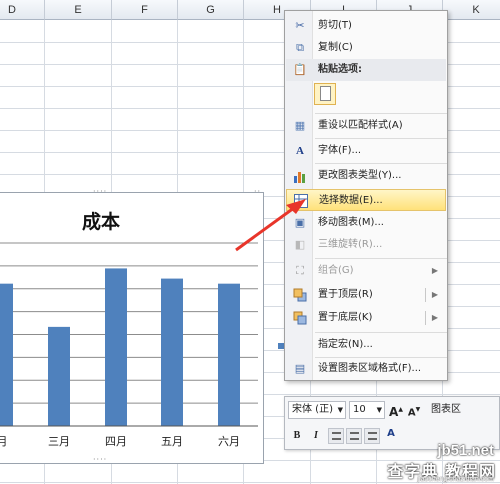 The height and width of the screenshot is (484, 500). I want to click on red-arrow-annotation, so click(270, 225).